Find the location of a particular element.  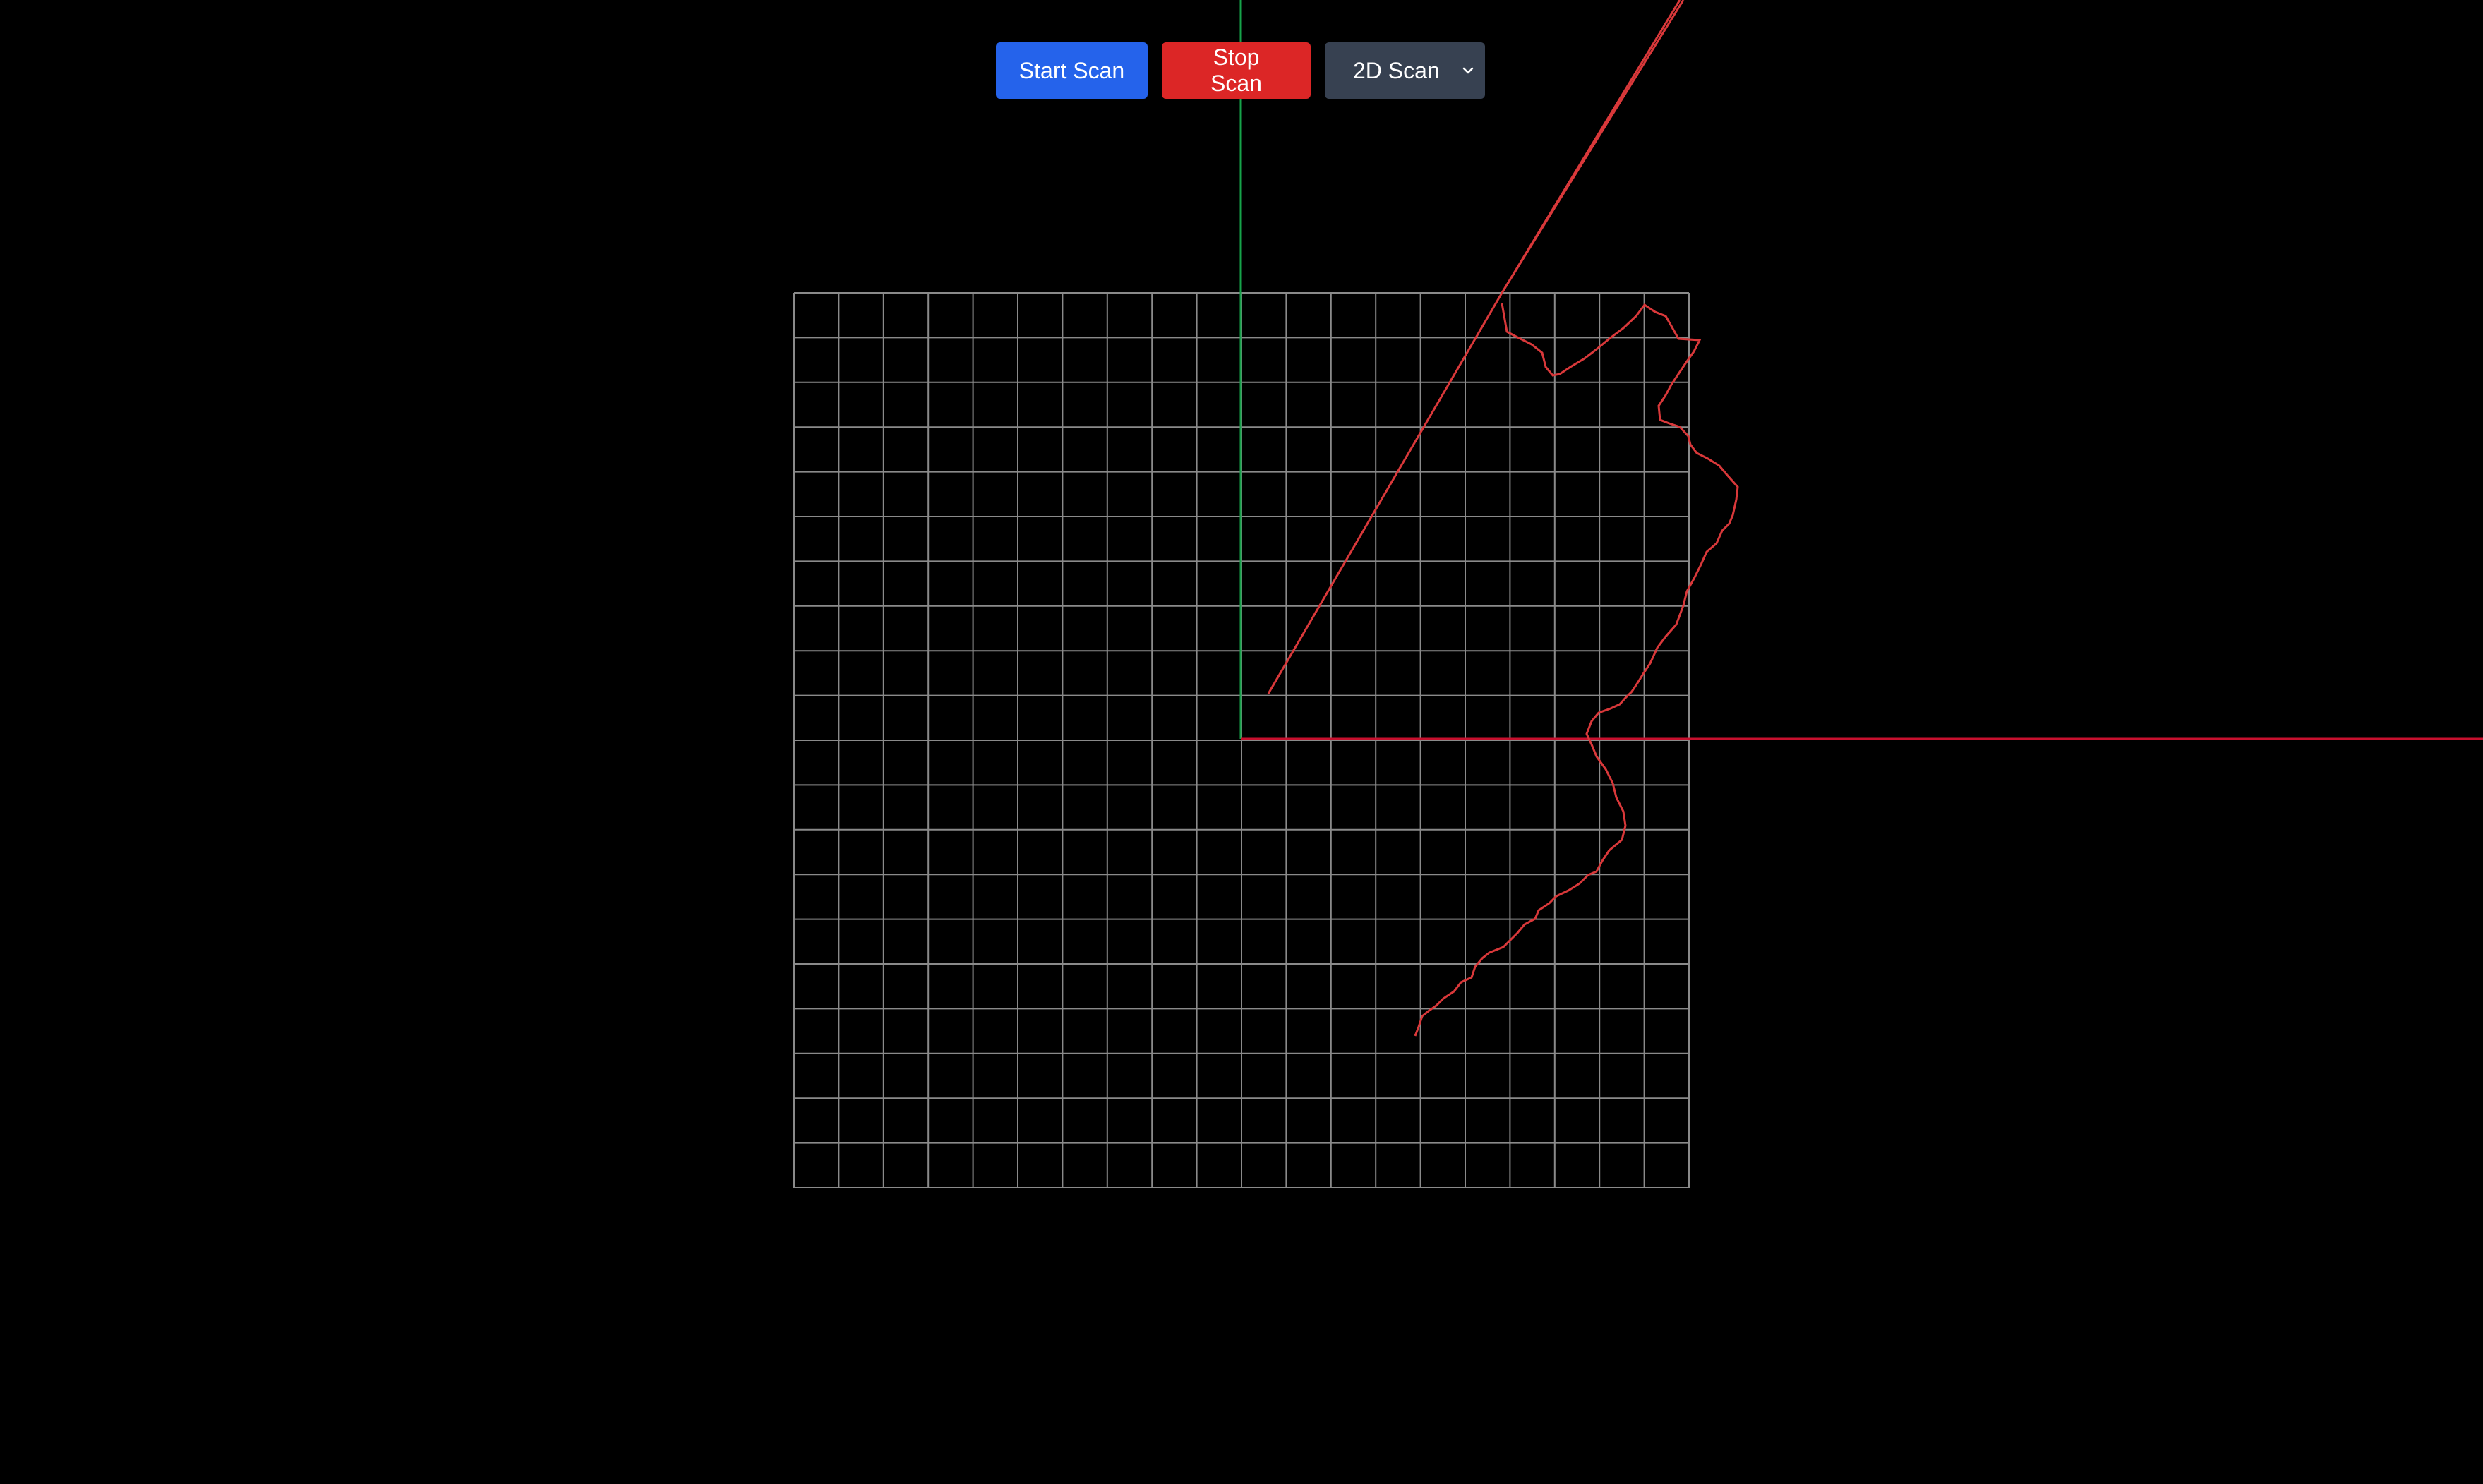

scan-mode-select: 2D Scan is located at coordinates (1405, 70).